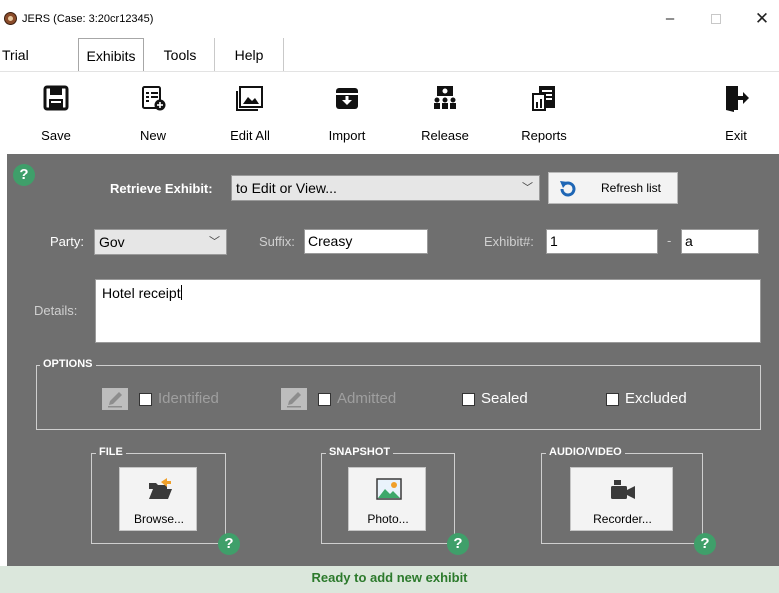  What do you see at coordinates (509, 241) in the screenshot?
I see `exhibit-number-label: Exhibit#:` at bounding box center [509, 241].